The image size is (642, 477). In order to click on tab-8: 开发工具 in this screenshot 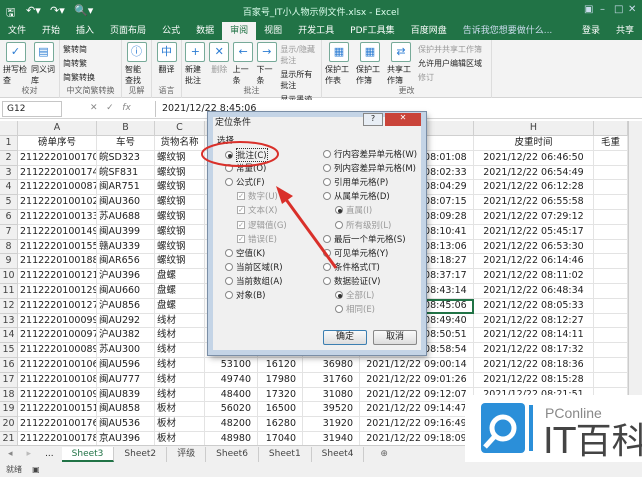, I will do `click(316, 31)`.